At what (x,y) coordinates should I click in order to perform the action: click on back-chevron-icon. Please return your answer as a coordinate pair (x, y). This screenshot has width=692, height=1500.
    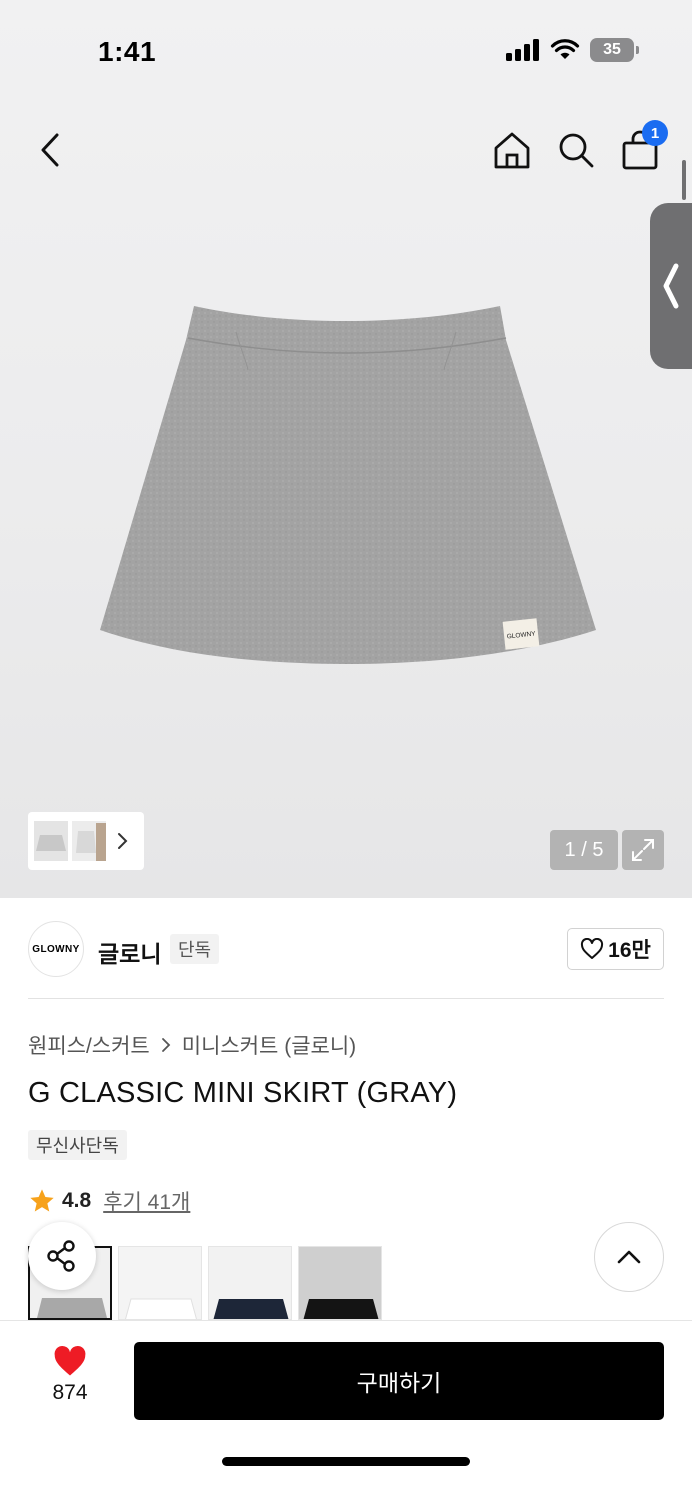
    Looking at the image, I should click on (50, 150).